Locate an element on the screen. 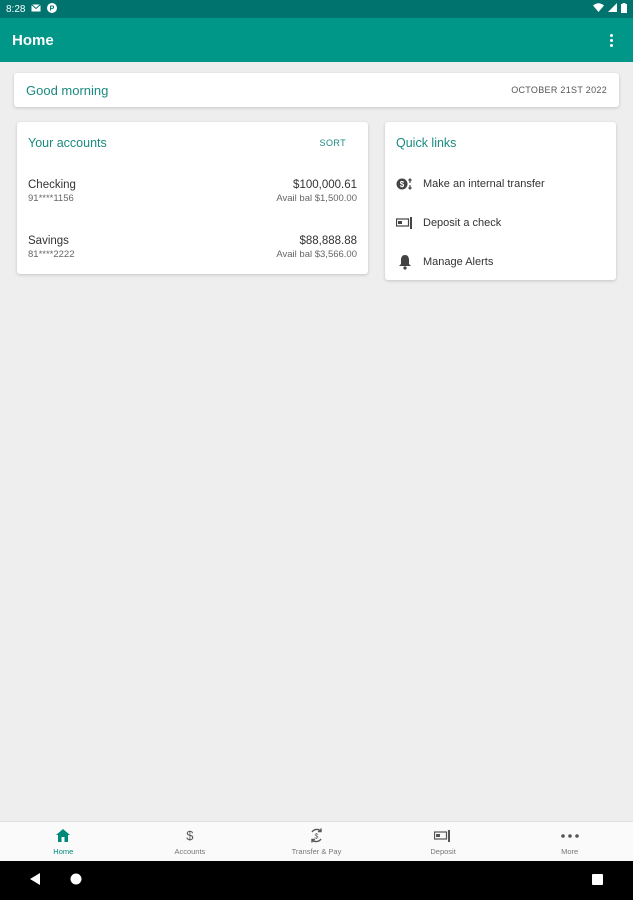 This screenshot has height=900, width=633. nav-item-home: Home is located at coordinates (63, 841).